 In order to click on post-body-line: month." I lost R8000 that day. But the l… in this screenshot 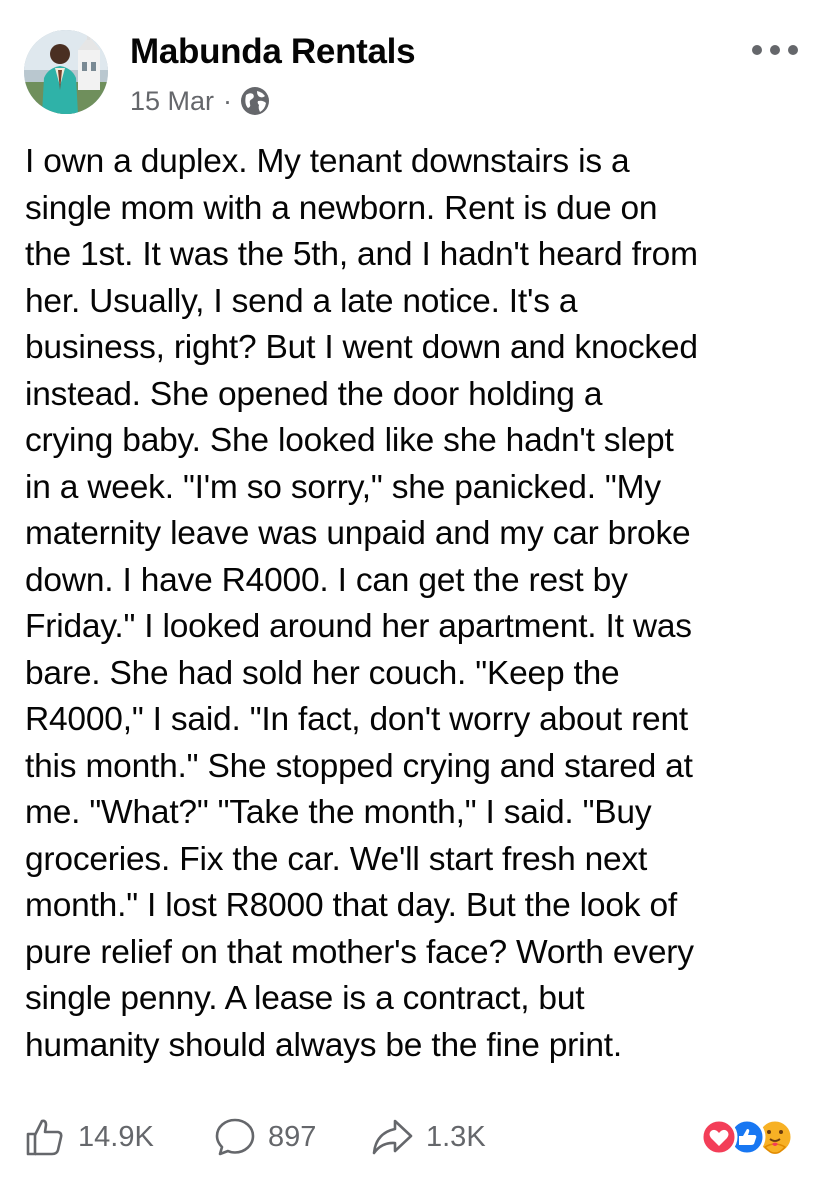, I will do `click(351, 905)`.